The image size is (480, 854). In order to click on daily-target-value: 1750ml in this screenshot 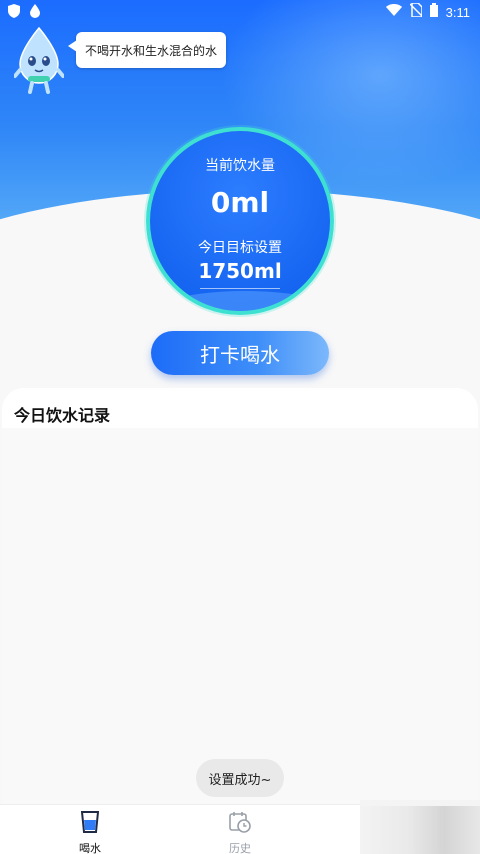, I will do `click(240, 271)`.